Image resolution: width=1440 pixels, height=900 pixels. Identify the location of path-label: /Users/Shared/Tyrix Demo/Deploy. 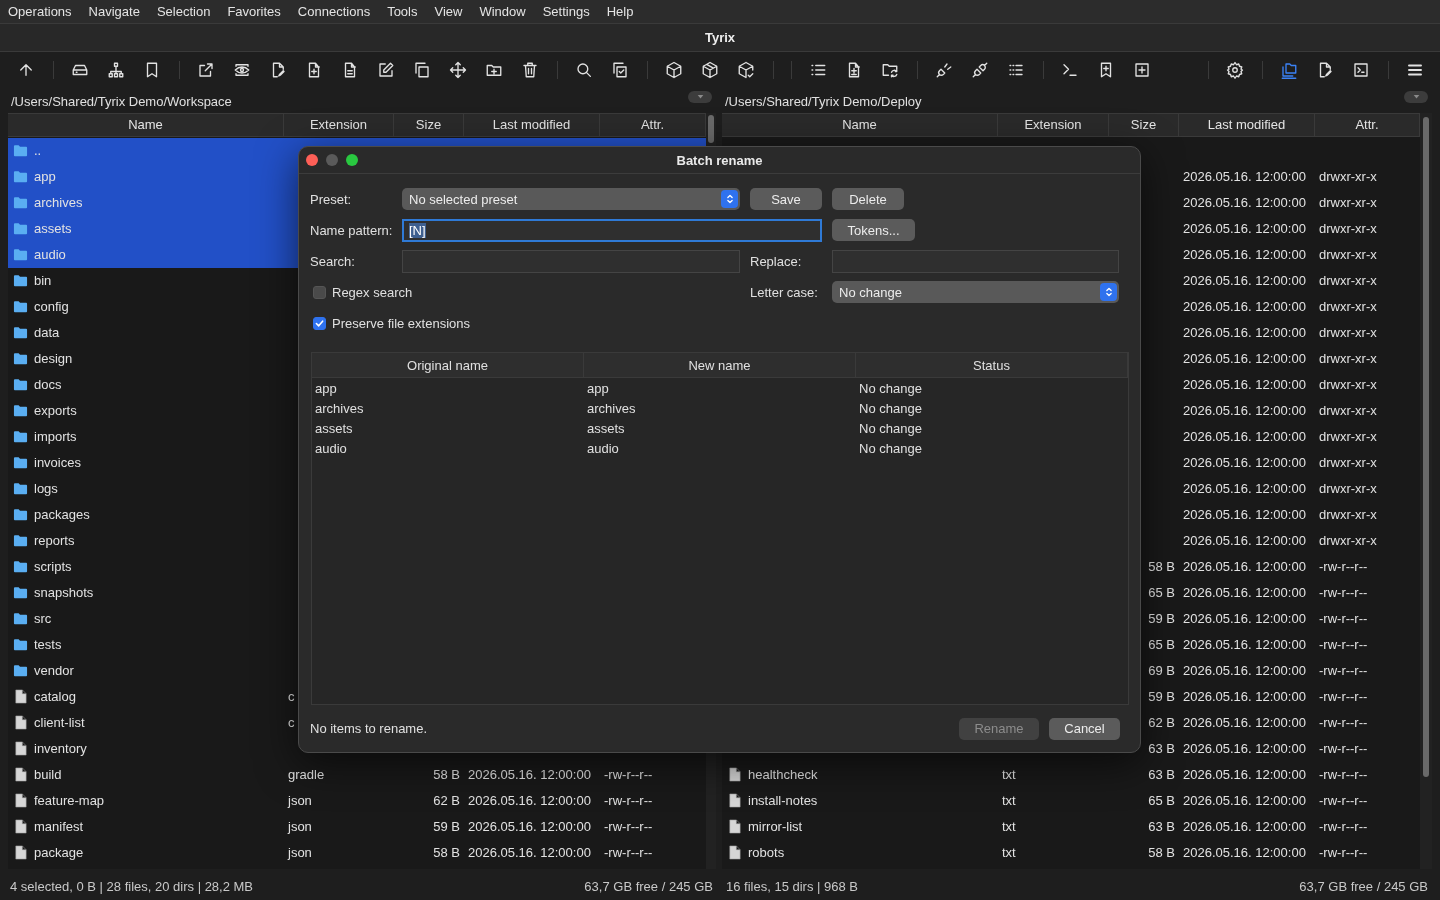
(823, 102).